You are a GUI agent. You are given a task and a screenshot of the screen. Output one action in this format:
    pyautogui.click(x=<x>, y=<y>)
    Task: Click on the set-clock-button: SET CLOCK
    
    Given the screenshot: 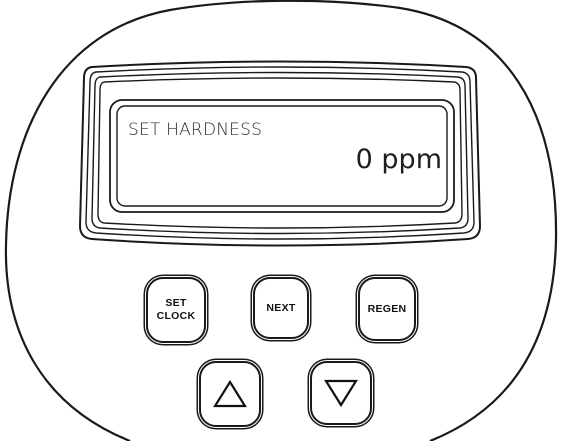 What is the action you would take?
    pyautogui.click(x=176, y=310)
    